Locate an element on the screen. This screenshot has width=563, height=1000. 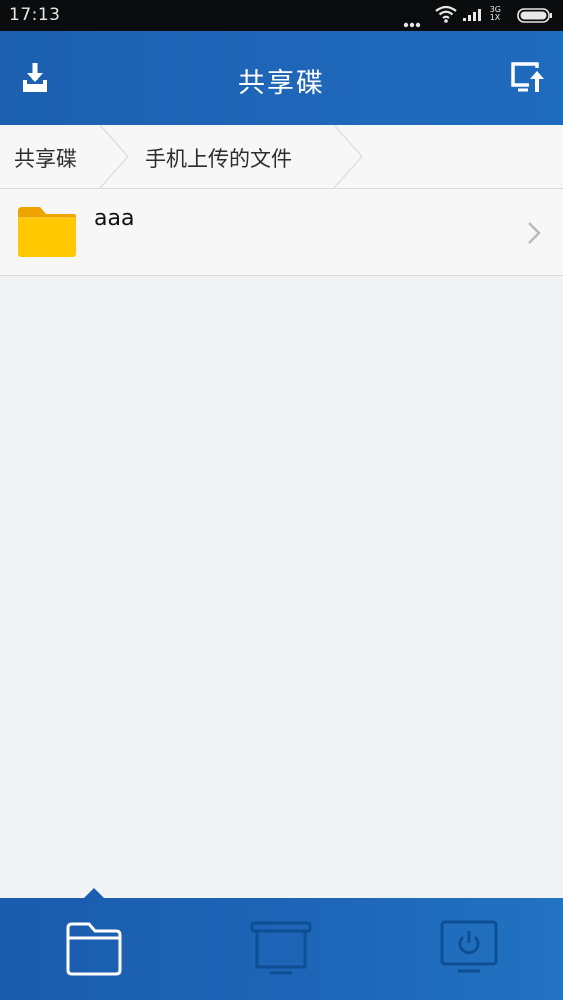
network-type: 3G 1X is located at coordinates (495, 14).